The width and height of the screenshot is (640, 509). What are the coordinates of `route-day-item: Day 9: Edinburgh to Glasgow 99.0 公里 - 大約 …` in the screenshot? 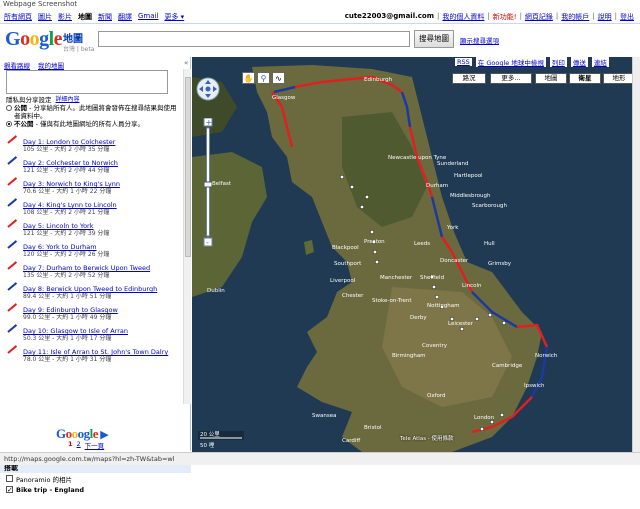 It's located at (93, 315).